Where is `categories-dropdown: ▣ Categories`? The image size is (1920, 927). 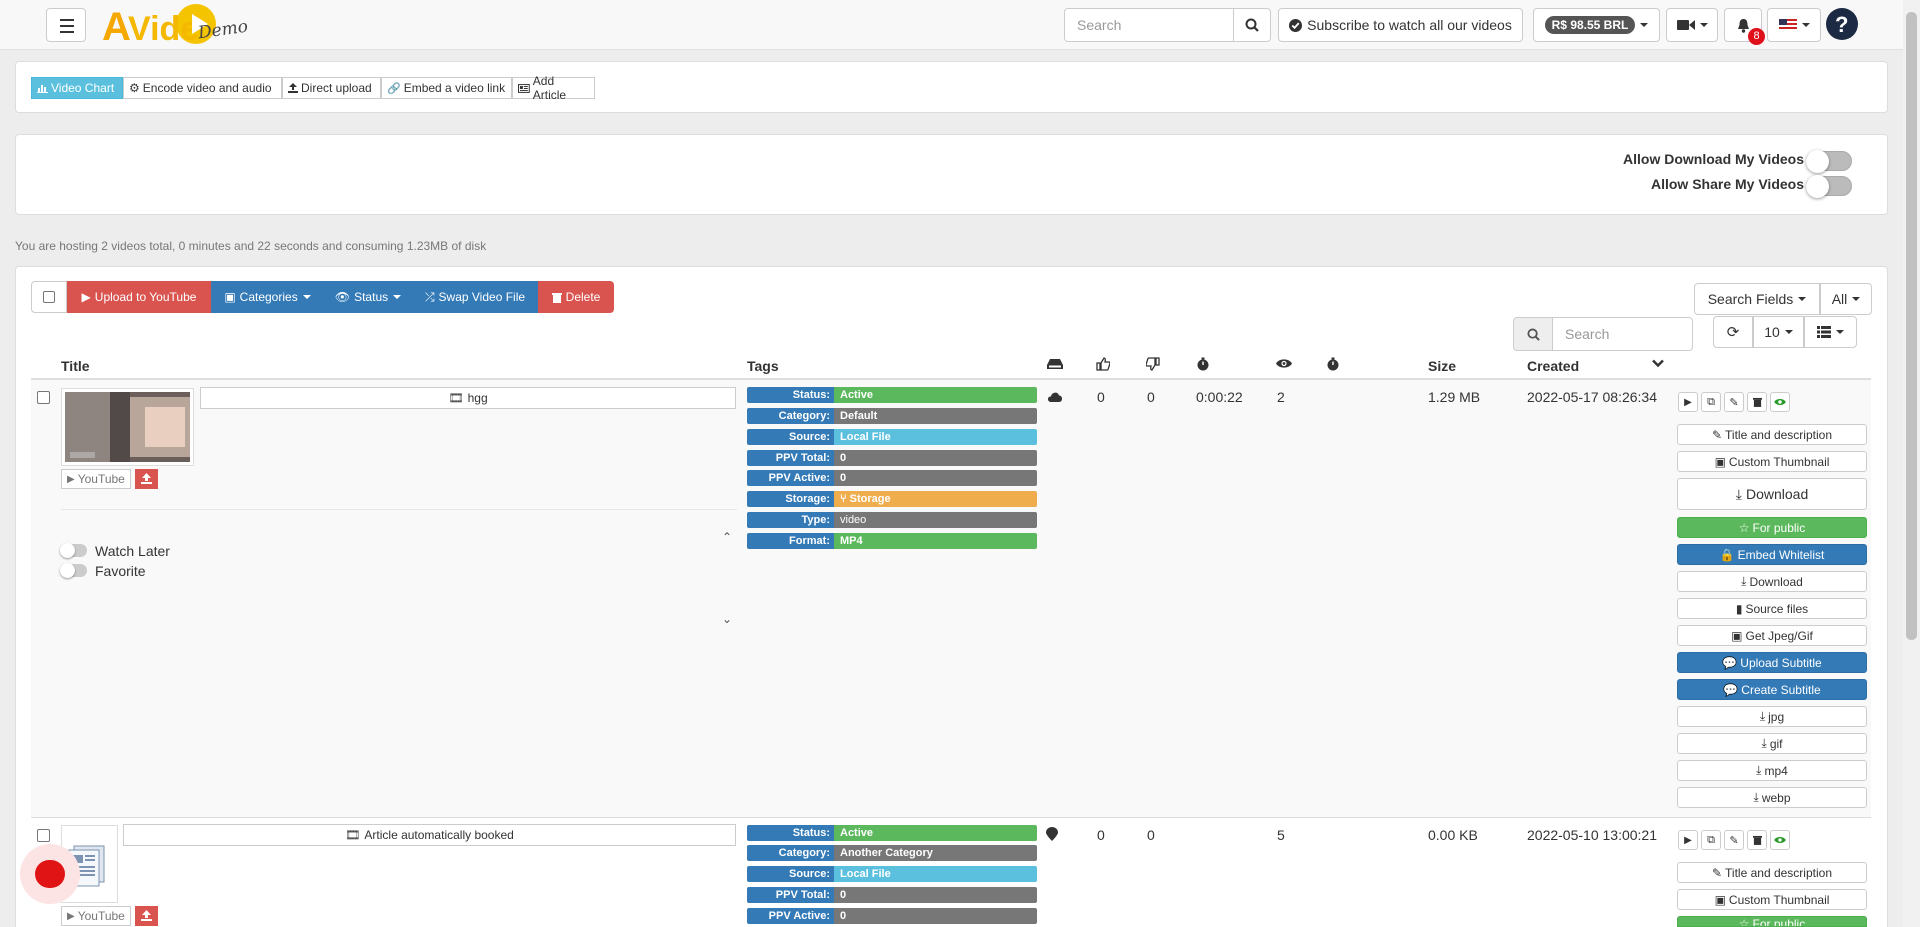
categories-dropdown: ▣ Categories is located at coordinates (267, 297).